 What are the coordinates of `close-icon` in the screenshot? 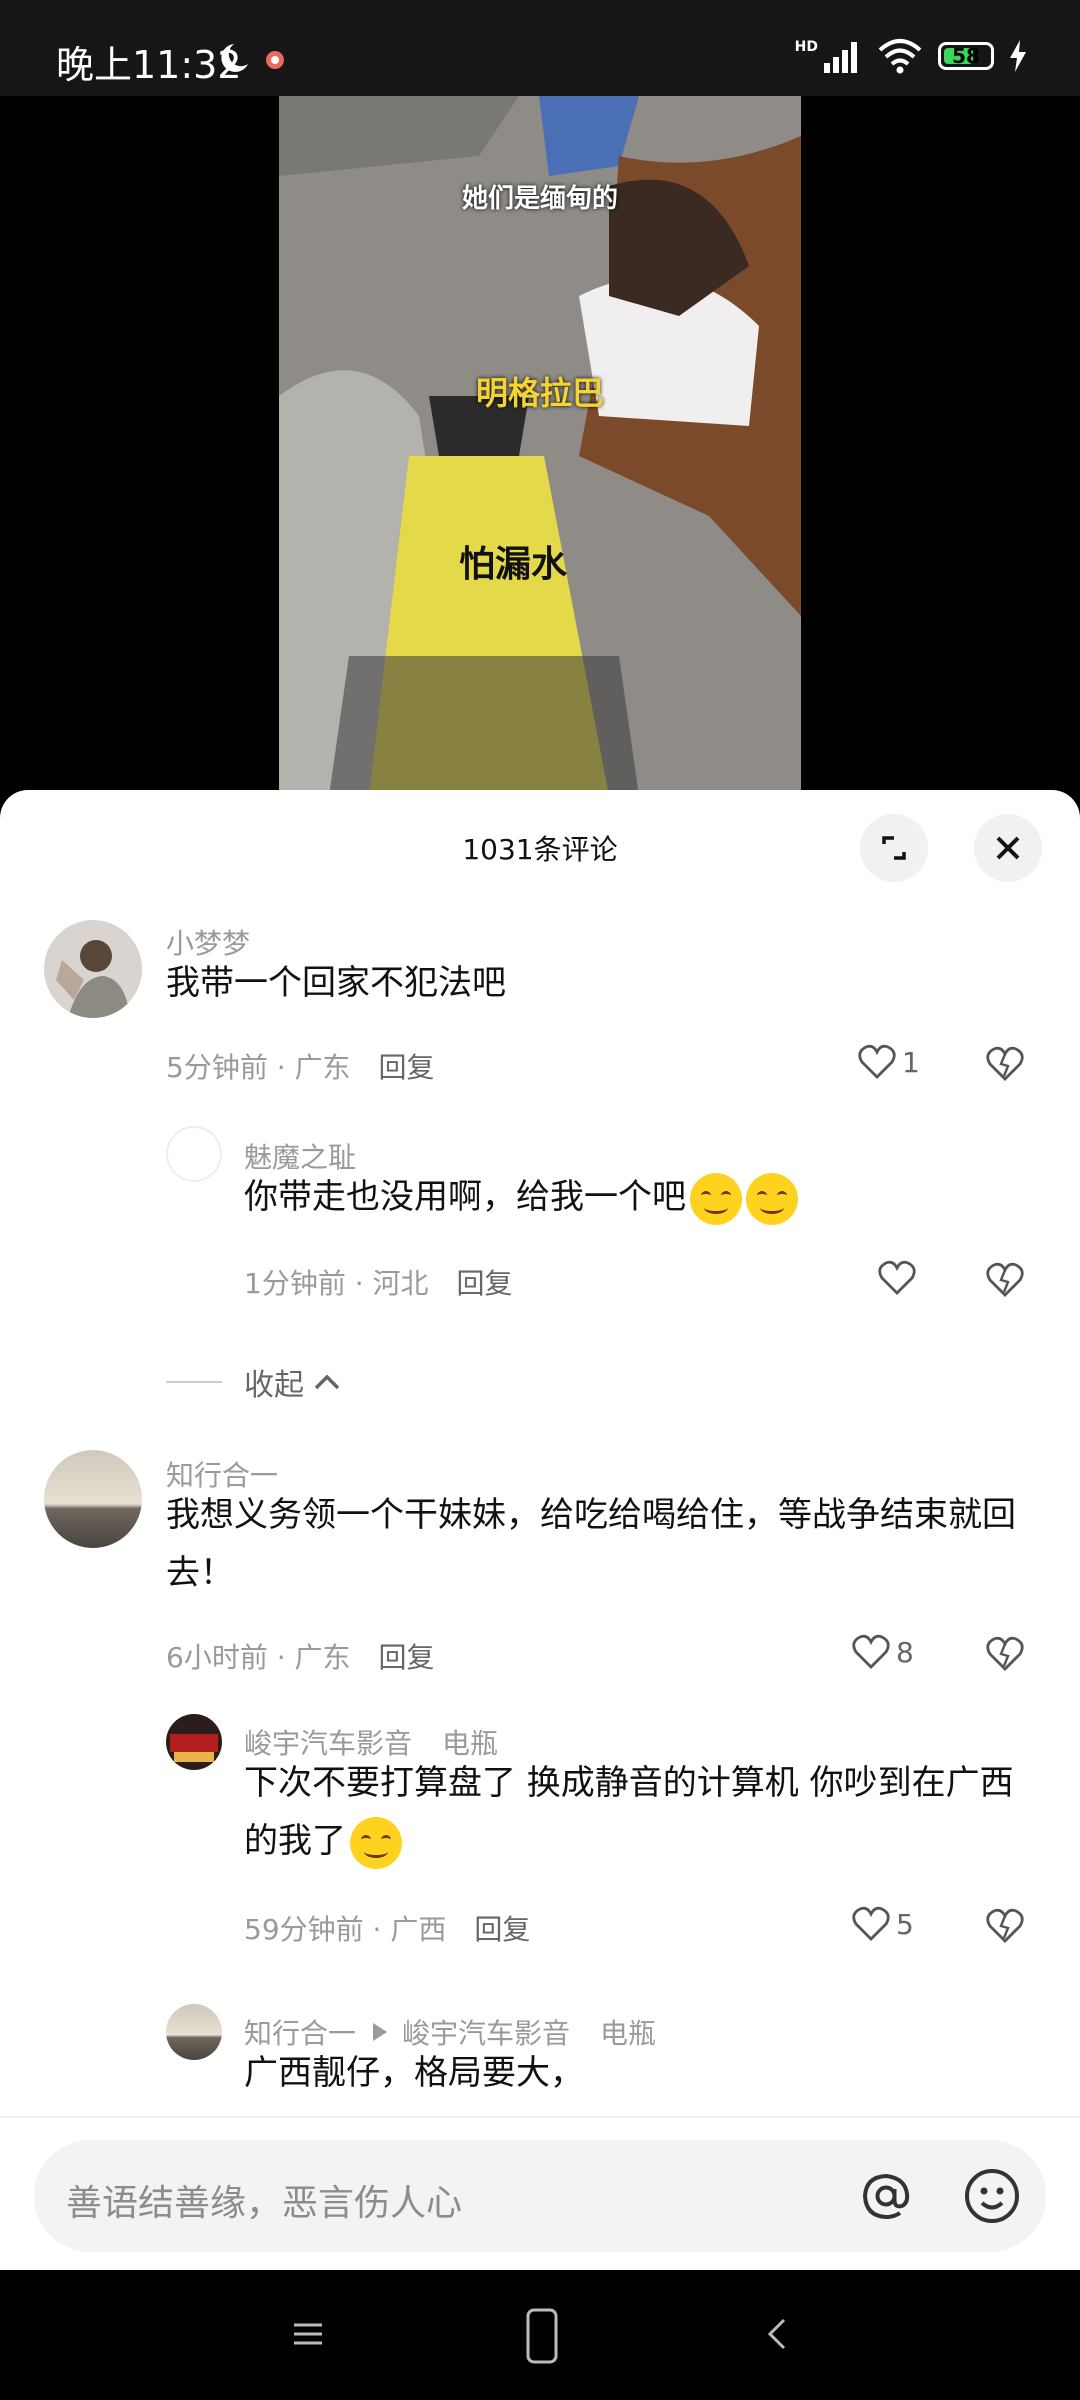 It's located at (1008, 848).